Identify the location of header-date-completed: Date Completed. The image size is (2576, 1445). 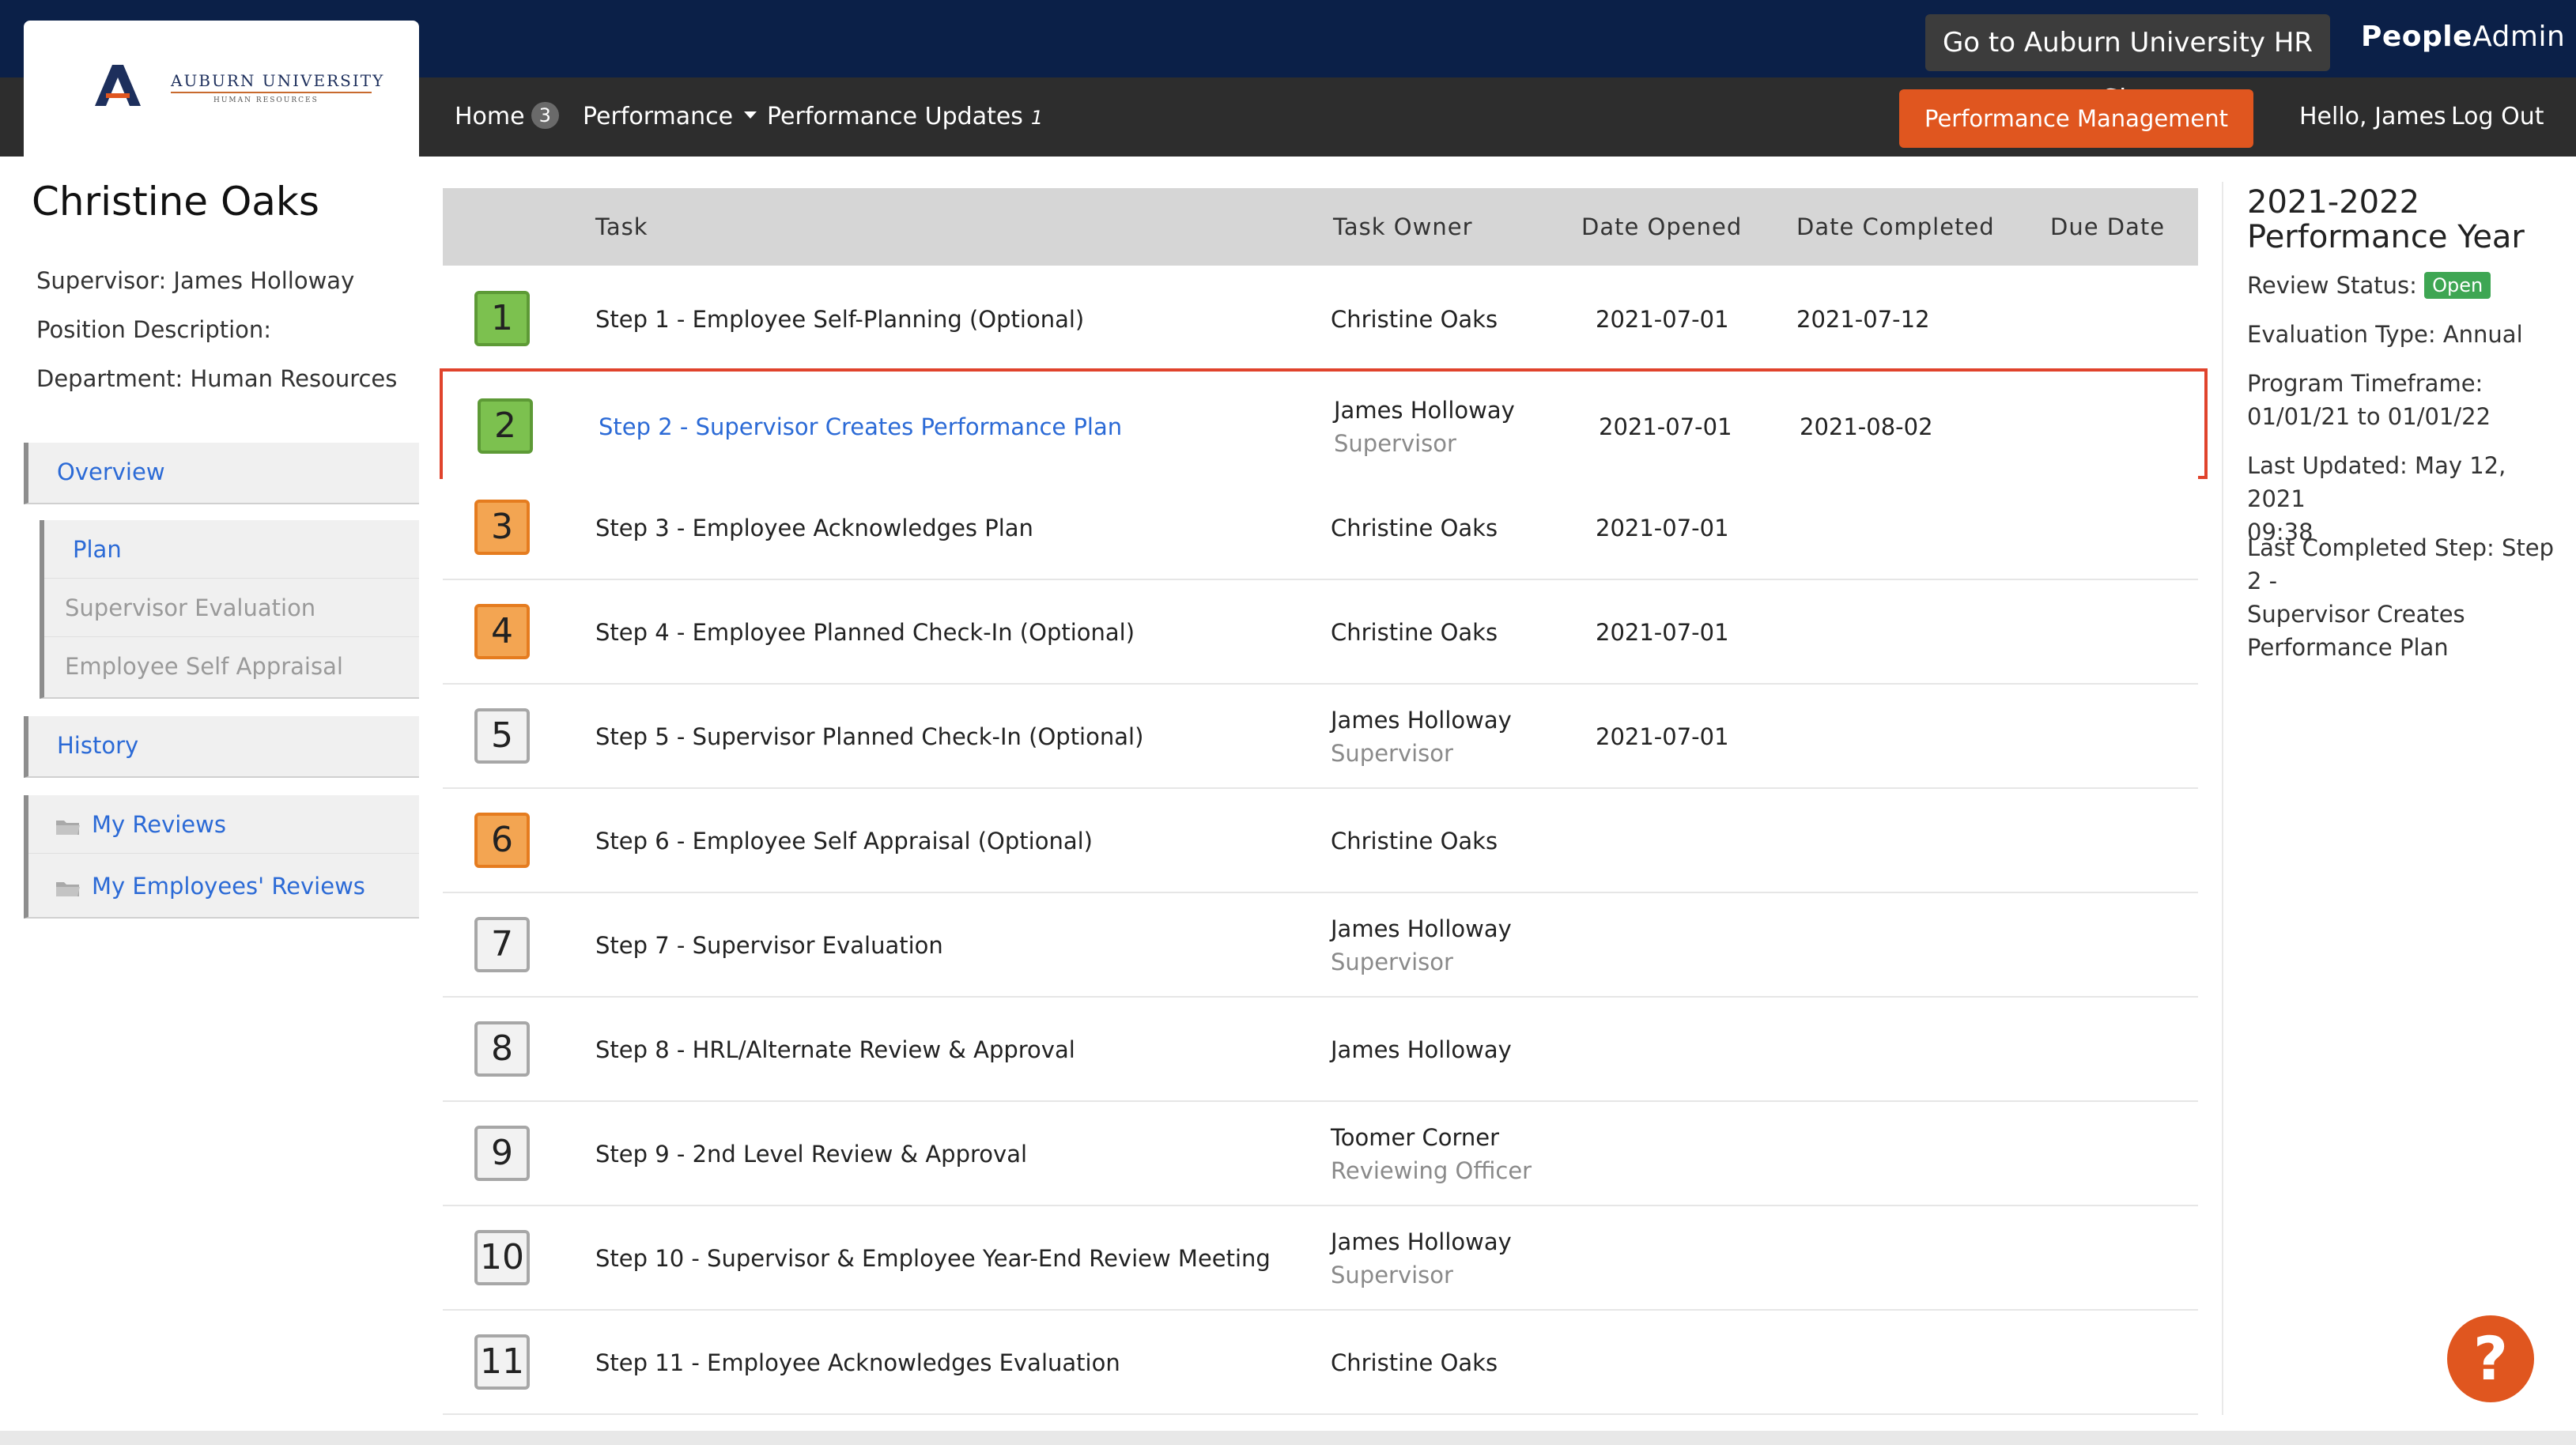
(1895, 227).